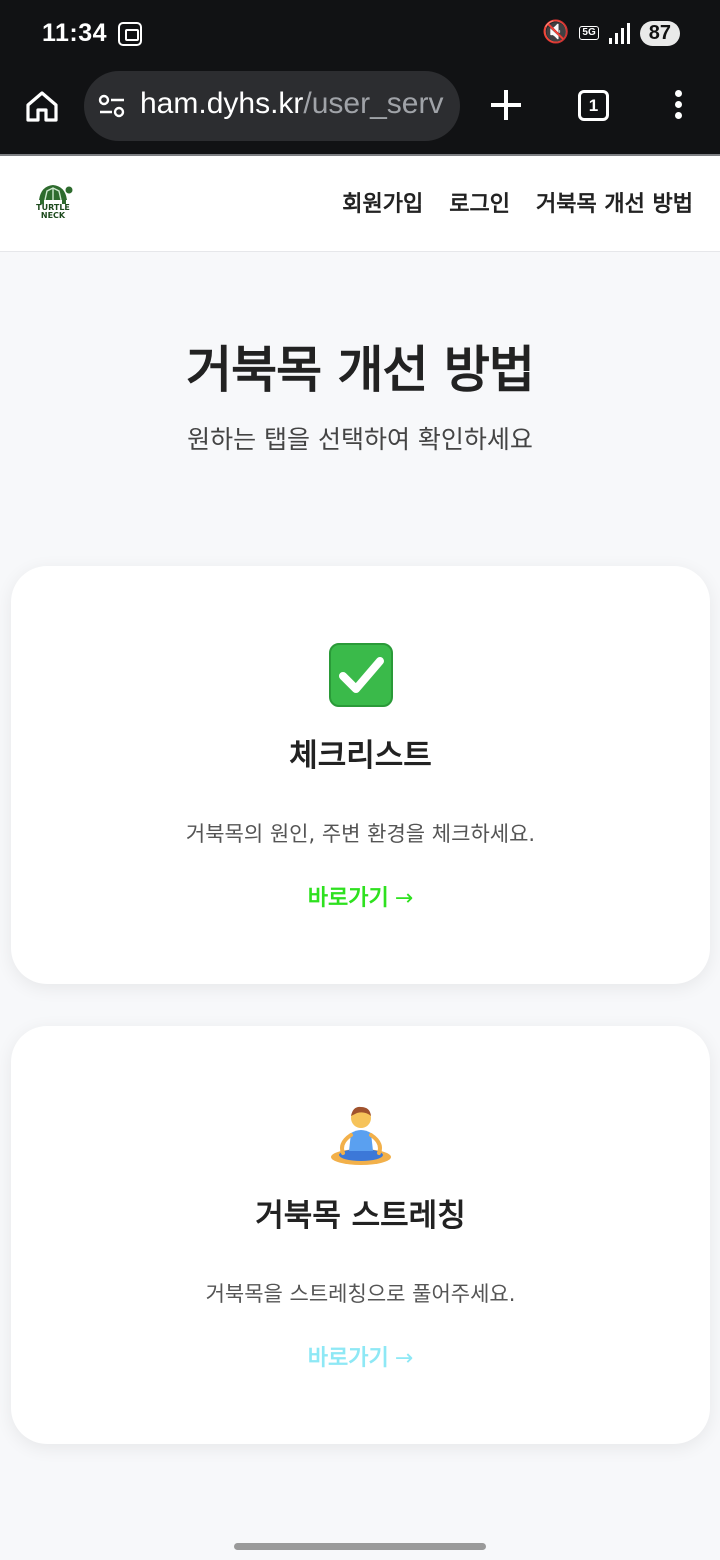 Image resolution: width=720 pixels, height=1560 pixels. I want to click on browser-toolbar: ham.dyhs.kr/user_serv 1, so click(360, 110).